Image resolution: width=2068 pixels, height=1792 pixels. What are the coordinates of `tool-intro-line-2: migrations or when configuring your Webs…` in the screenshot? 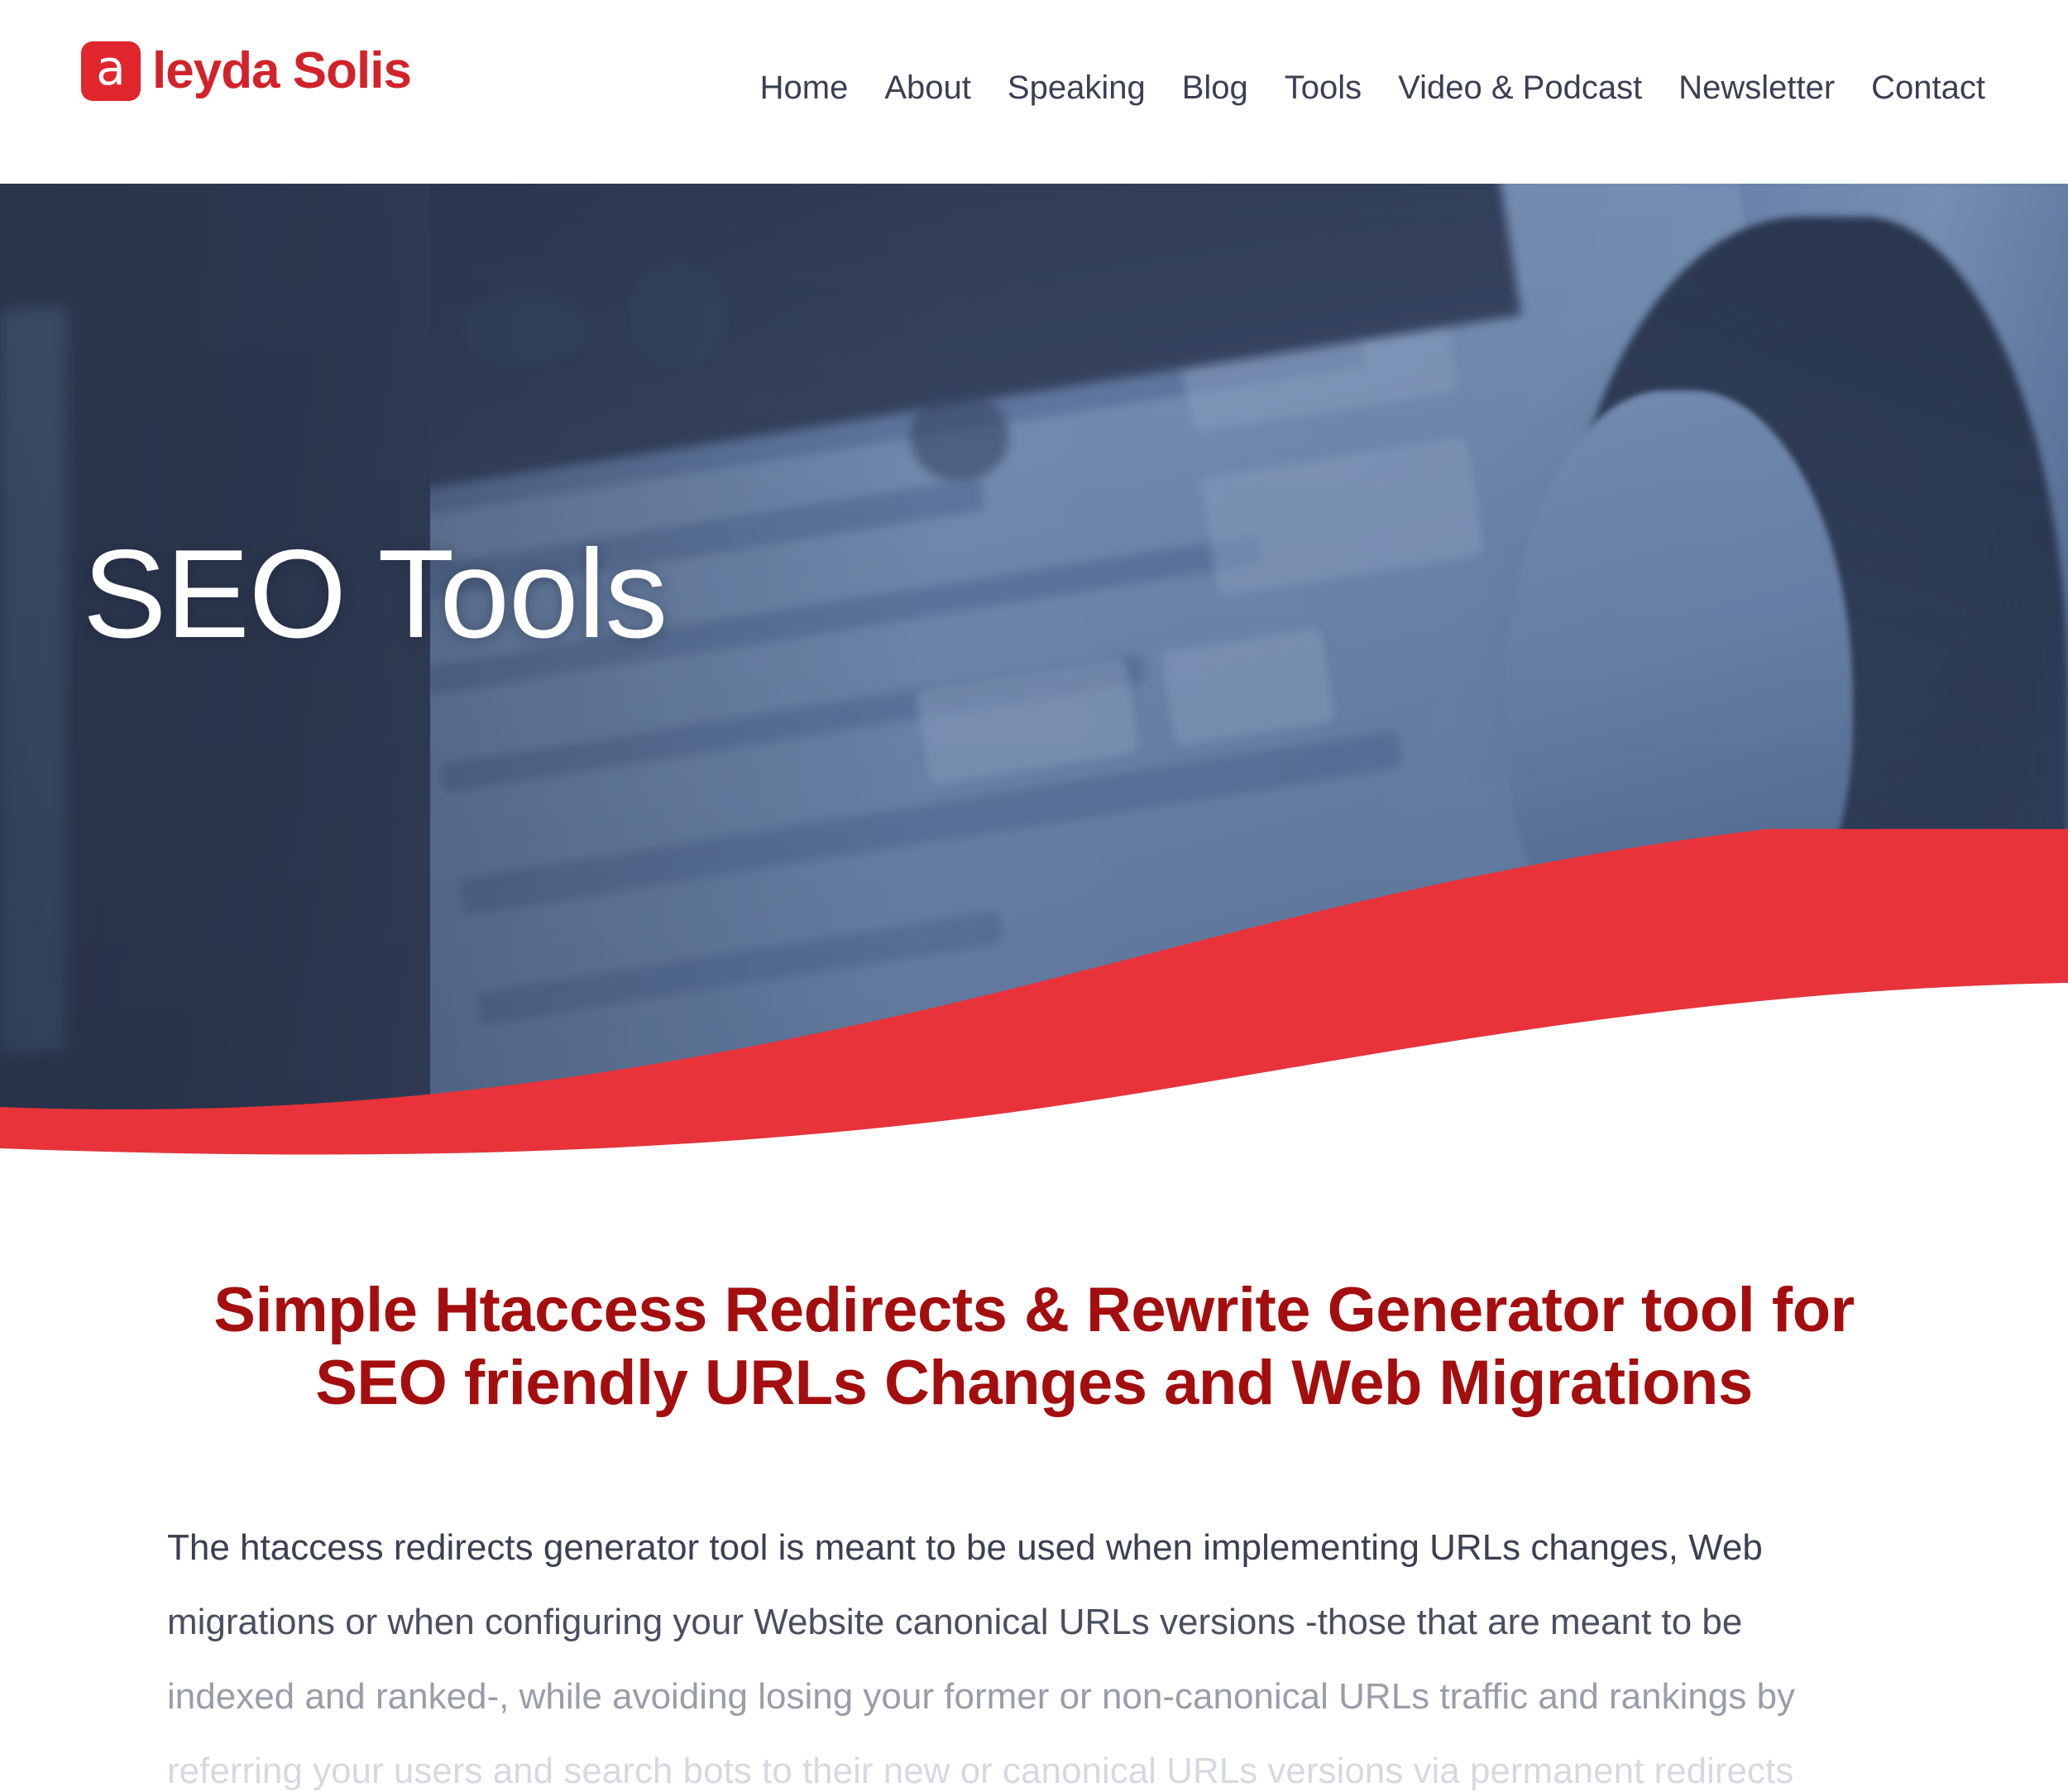 It's located at (955, 1622).